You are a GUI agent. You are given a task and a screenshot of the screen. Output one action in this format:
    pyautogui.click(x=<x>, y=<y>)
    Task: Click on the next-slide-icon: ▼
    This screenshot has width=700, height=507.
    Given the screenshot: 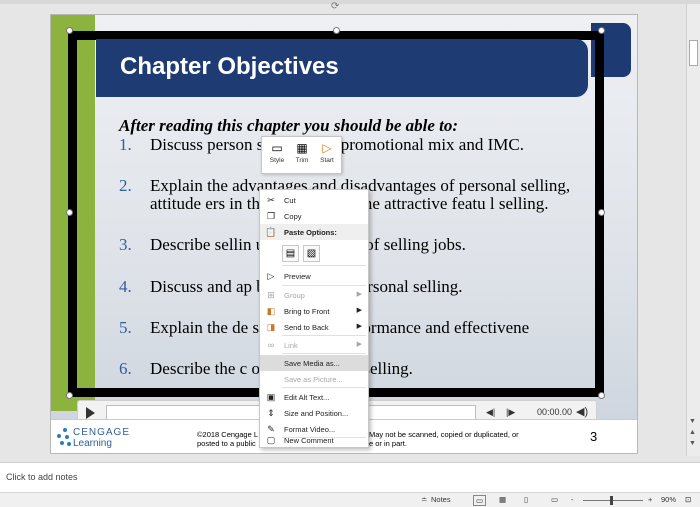 What is the action you would take?
    pyautogui.click(x=692, y=444)
    